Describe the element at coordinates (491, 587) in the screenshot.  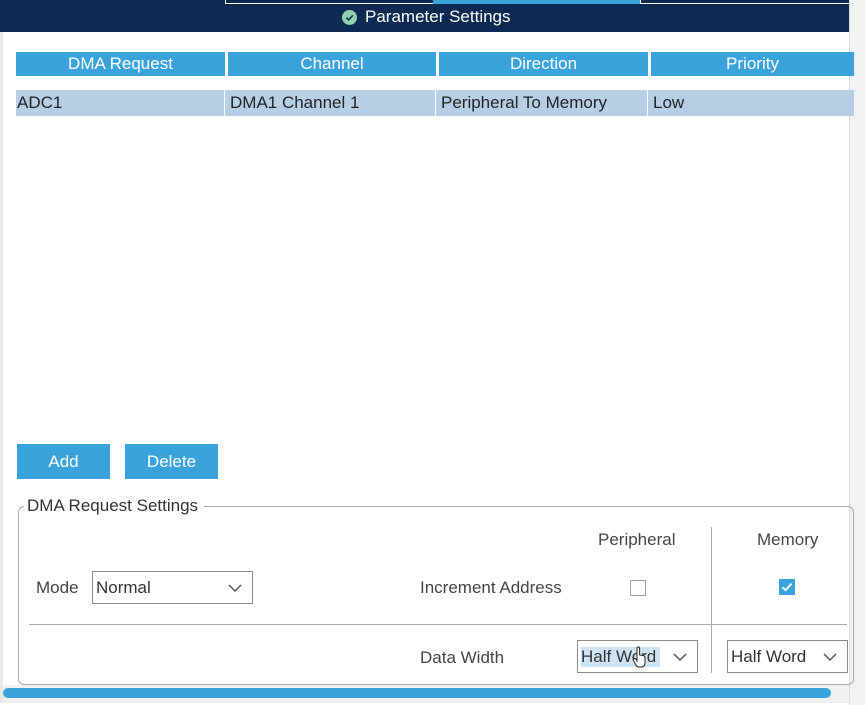
I see `increment-address-label: Increment Address` at that location.